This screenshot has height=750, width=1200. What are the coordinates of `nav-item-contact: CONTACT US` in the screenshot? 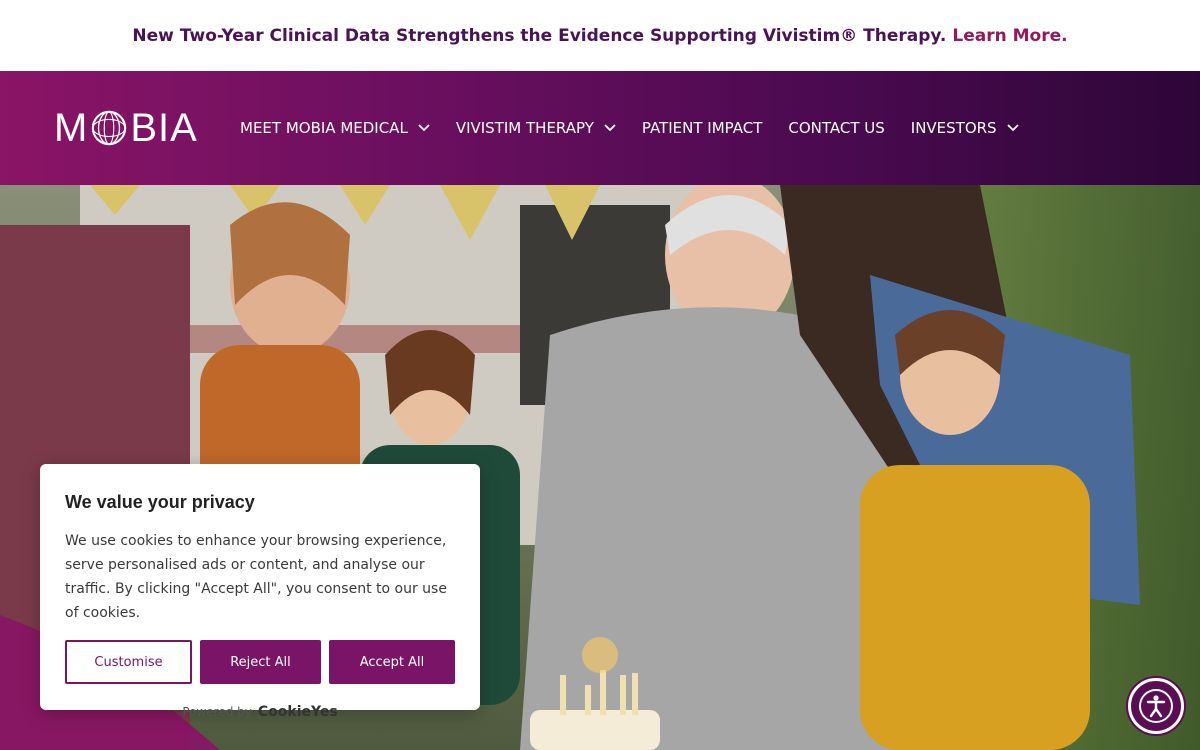 It's located at (836, 128).